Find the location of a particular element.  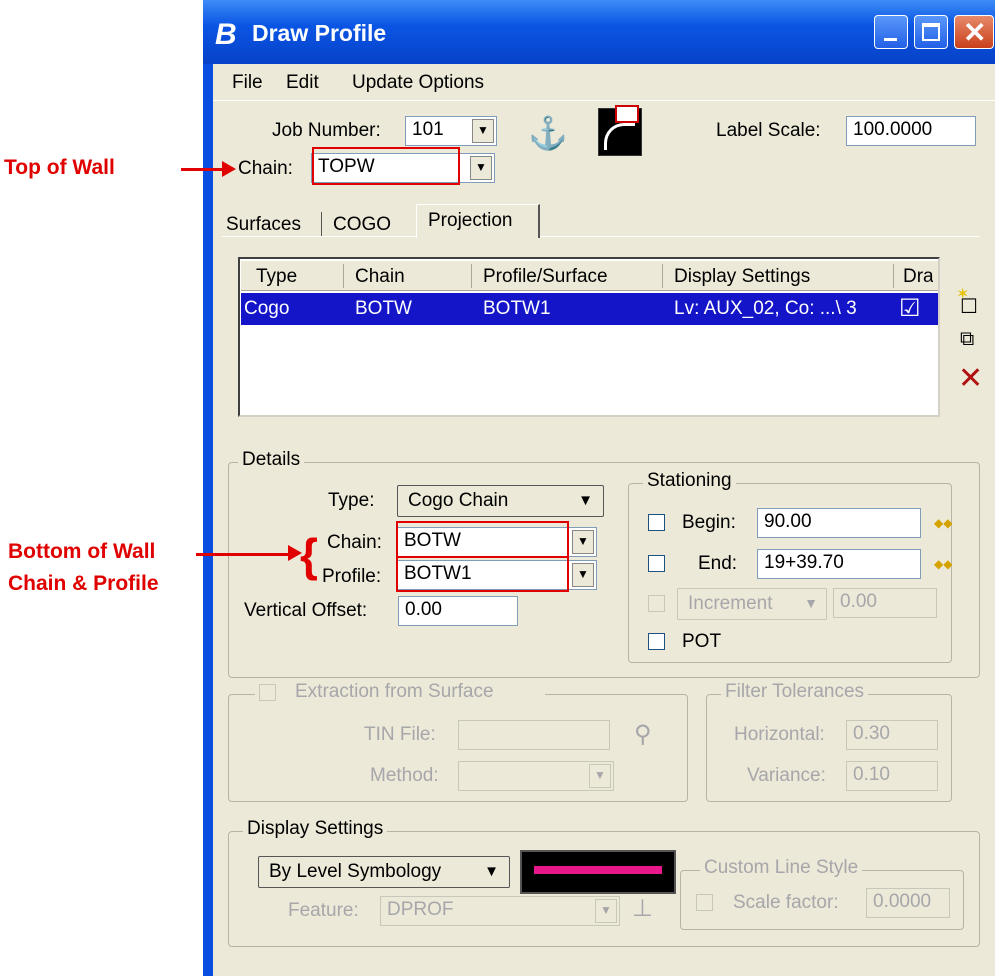

annotation-chain-profile: Chain & Profile is located at coordinates (83, 583).